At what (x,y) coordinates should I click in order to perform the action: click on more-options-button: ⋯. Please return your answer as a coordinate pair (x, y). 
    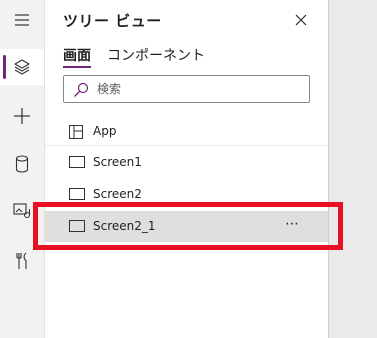
    Looking at the image, I should click on (292, 224).